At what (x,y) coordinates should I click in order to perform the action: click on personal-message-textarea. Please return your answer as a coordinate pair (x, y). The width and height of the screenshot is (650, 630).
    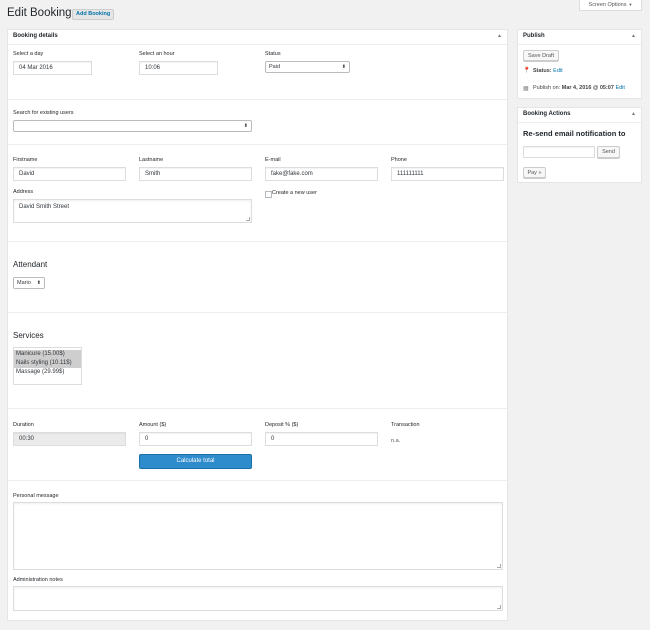
    Looking at the image, I should click on (258, 536).